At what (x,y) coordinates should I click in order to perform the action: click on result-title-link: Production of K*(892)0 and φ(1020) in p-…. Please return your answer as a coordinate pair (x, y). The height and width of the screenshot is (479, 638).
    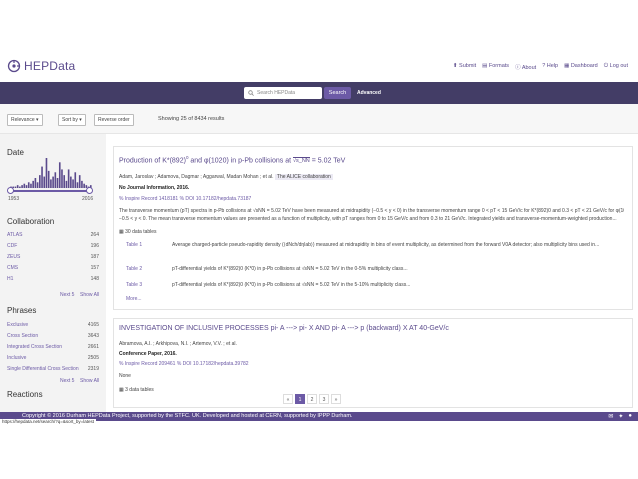
    Looking at the image, I should click on (232, 160).